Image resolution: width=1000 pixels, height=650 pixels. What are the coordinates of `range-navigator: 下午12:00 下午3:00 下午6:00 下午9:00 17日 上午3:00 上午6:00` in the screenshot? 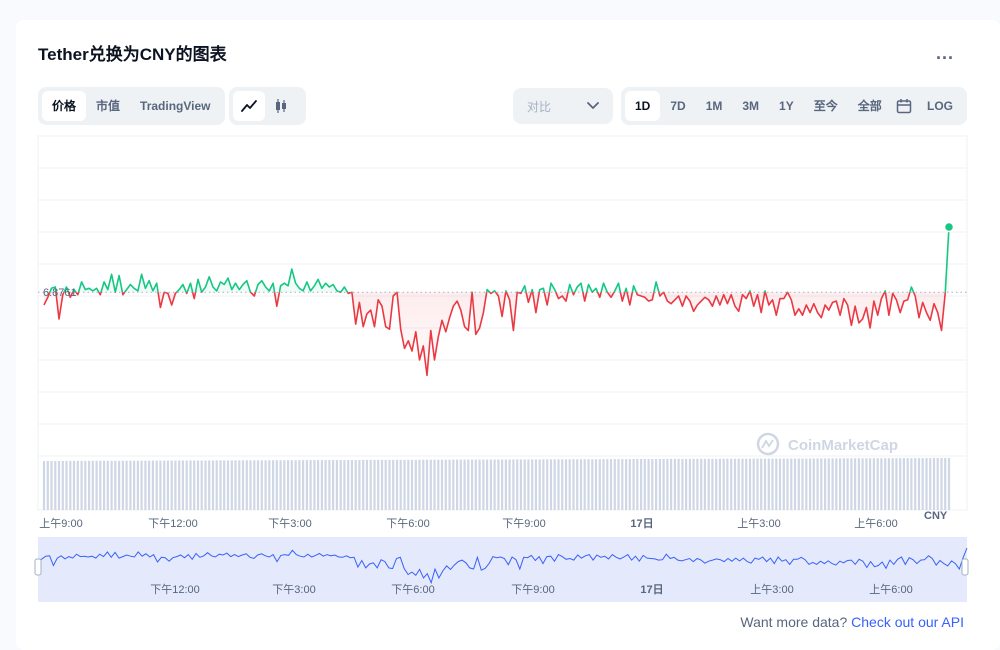 It's located at (501, 569).